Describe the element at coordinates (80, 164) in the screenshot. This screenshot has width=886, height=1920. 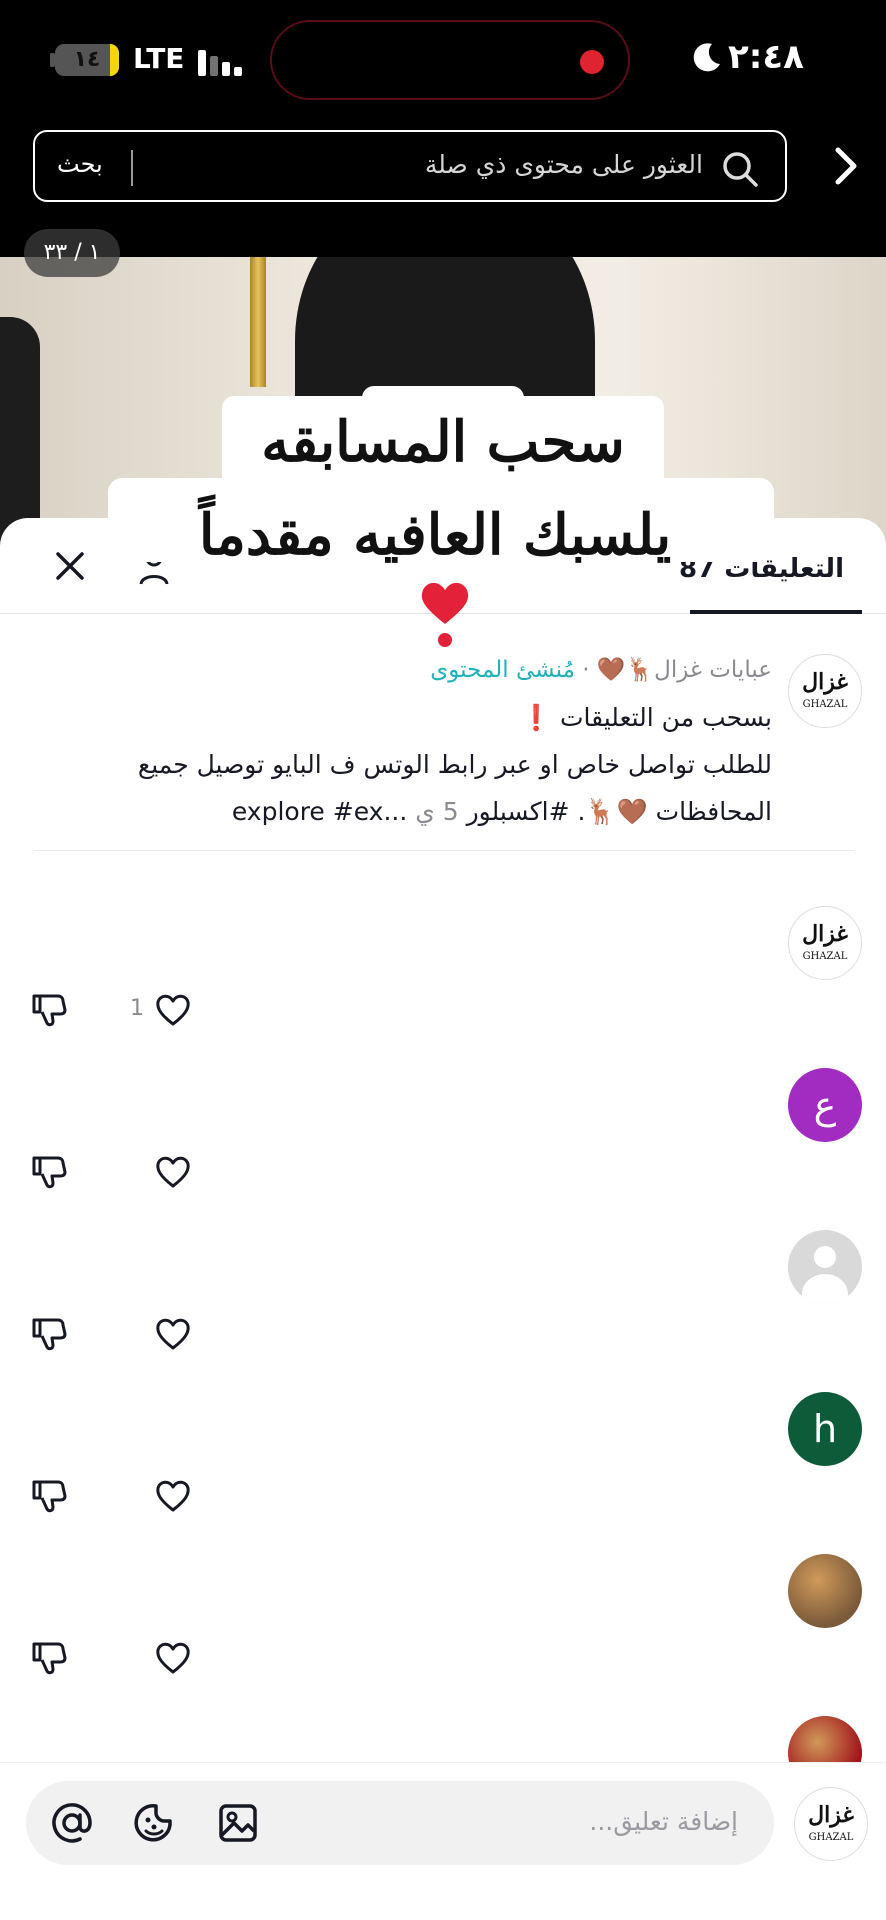
I see `search-button: بحث` at that location.